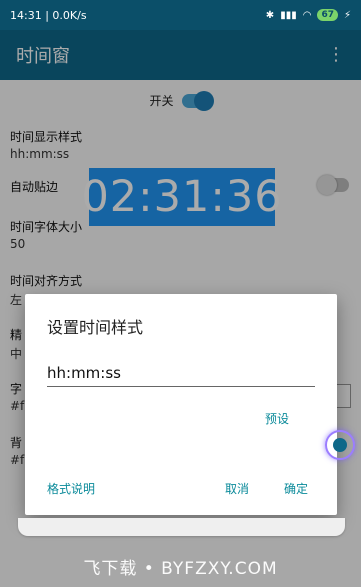 The width and height of the screenshot is (361, 587). I want to click on status-bar: 14:31 | 0.0K/s ✱ ▮▮▮ ◠ 67 ⚡, so click(180, 15).